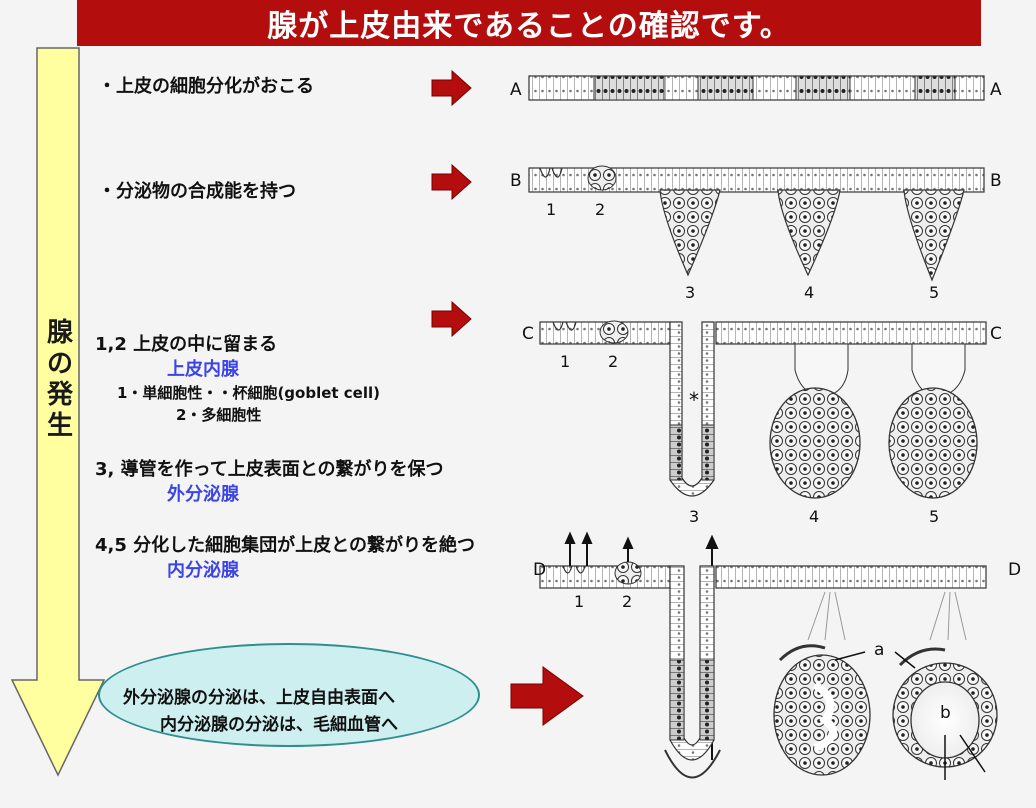  I want to click on diagram-label-a-small: a, so click(879, 650).